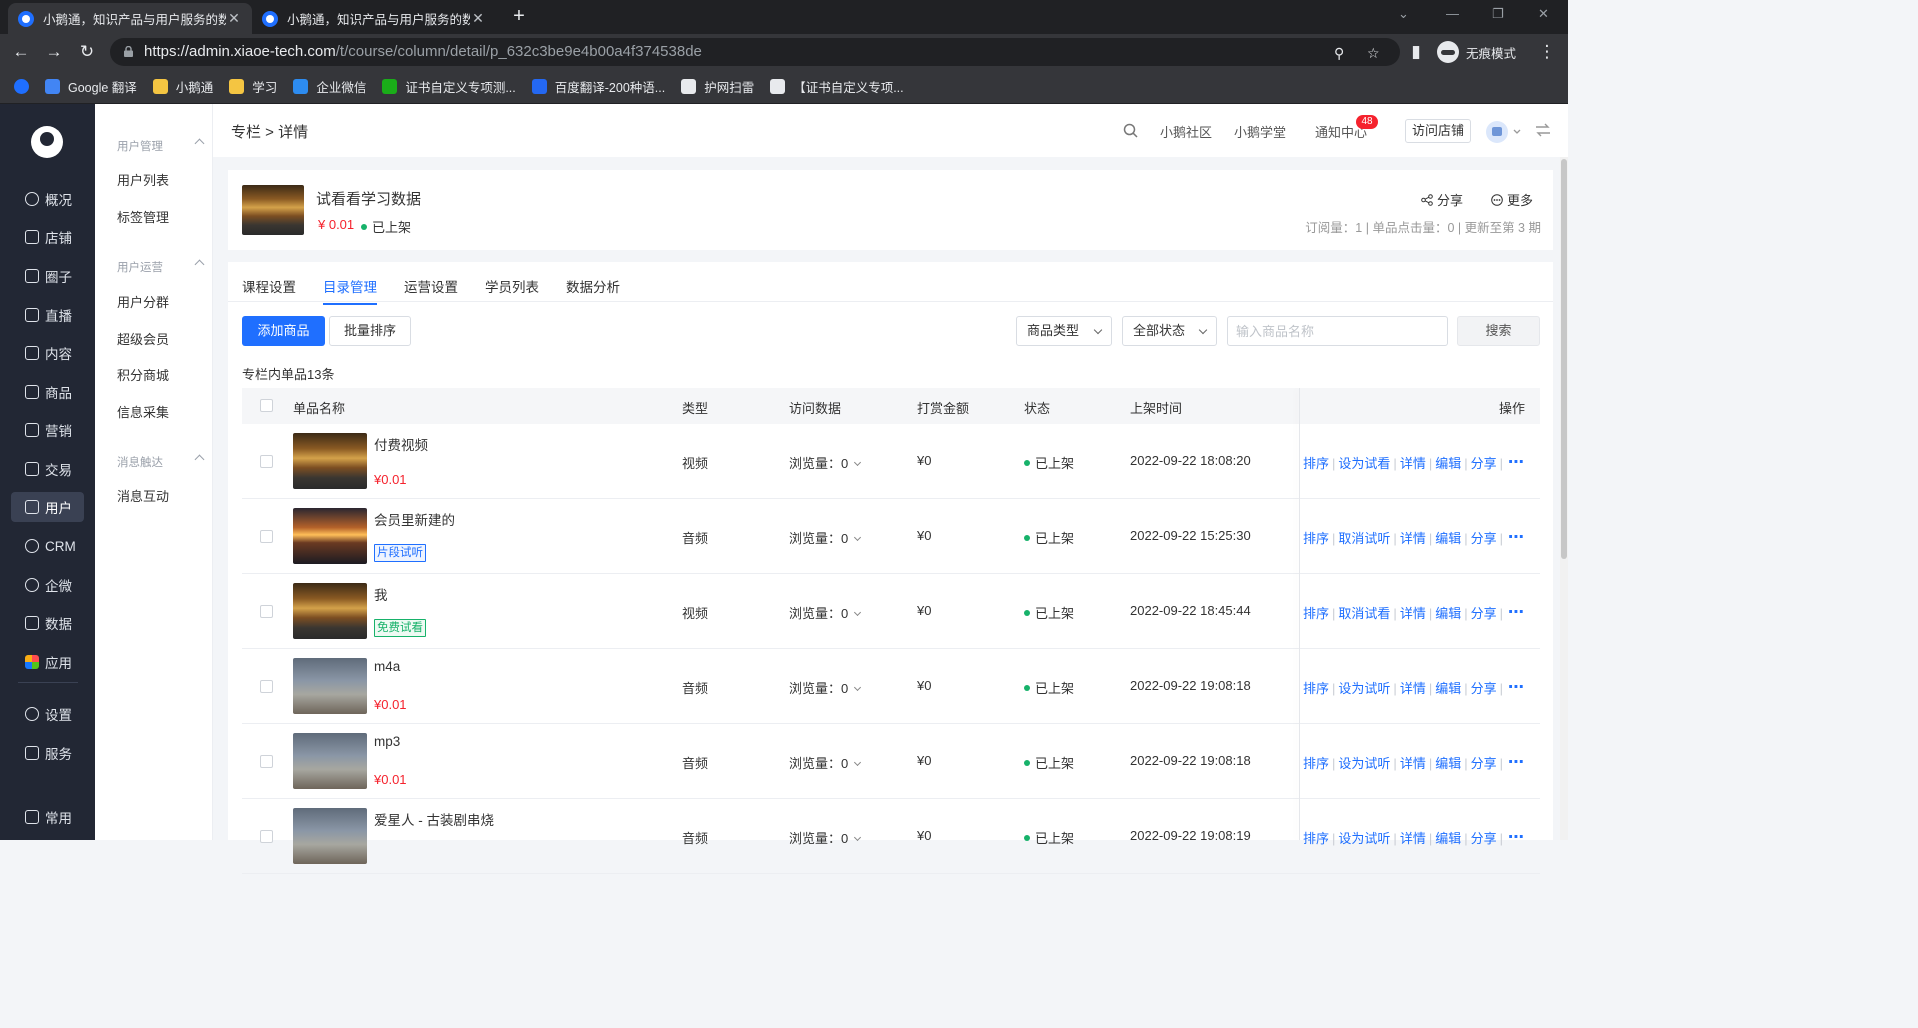 The width and height of the screenshot is (1918, 1028). Describe the element at coordinates (47, 430) in the screenshot. I see `sidebar-item-marketing: 营销` at that location.